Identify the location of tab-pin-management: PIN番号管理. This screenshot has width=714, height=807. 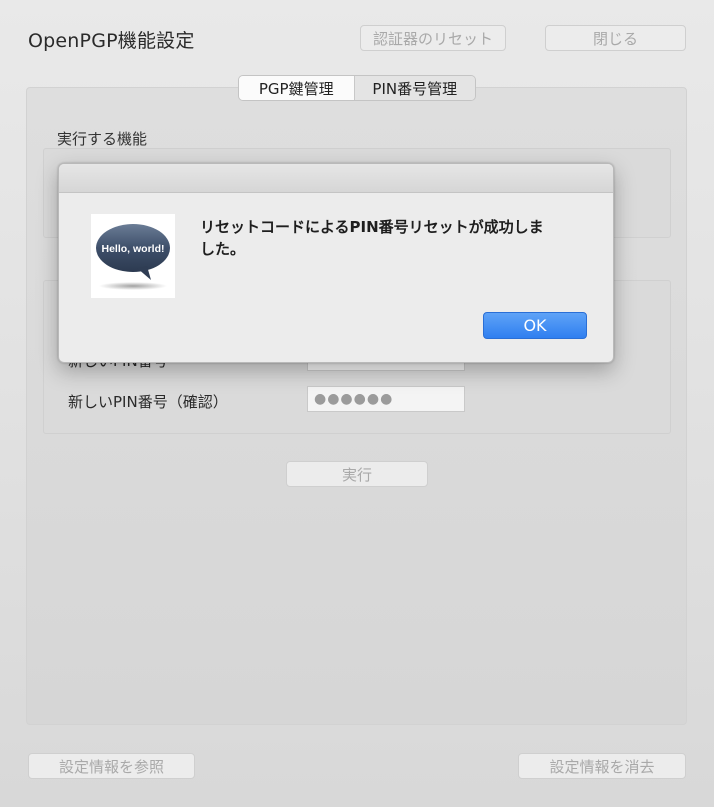
(414, 88).